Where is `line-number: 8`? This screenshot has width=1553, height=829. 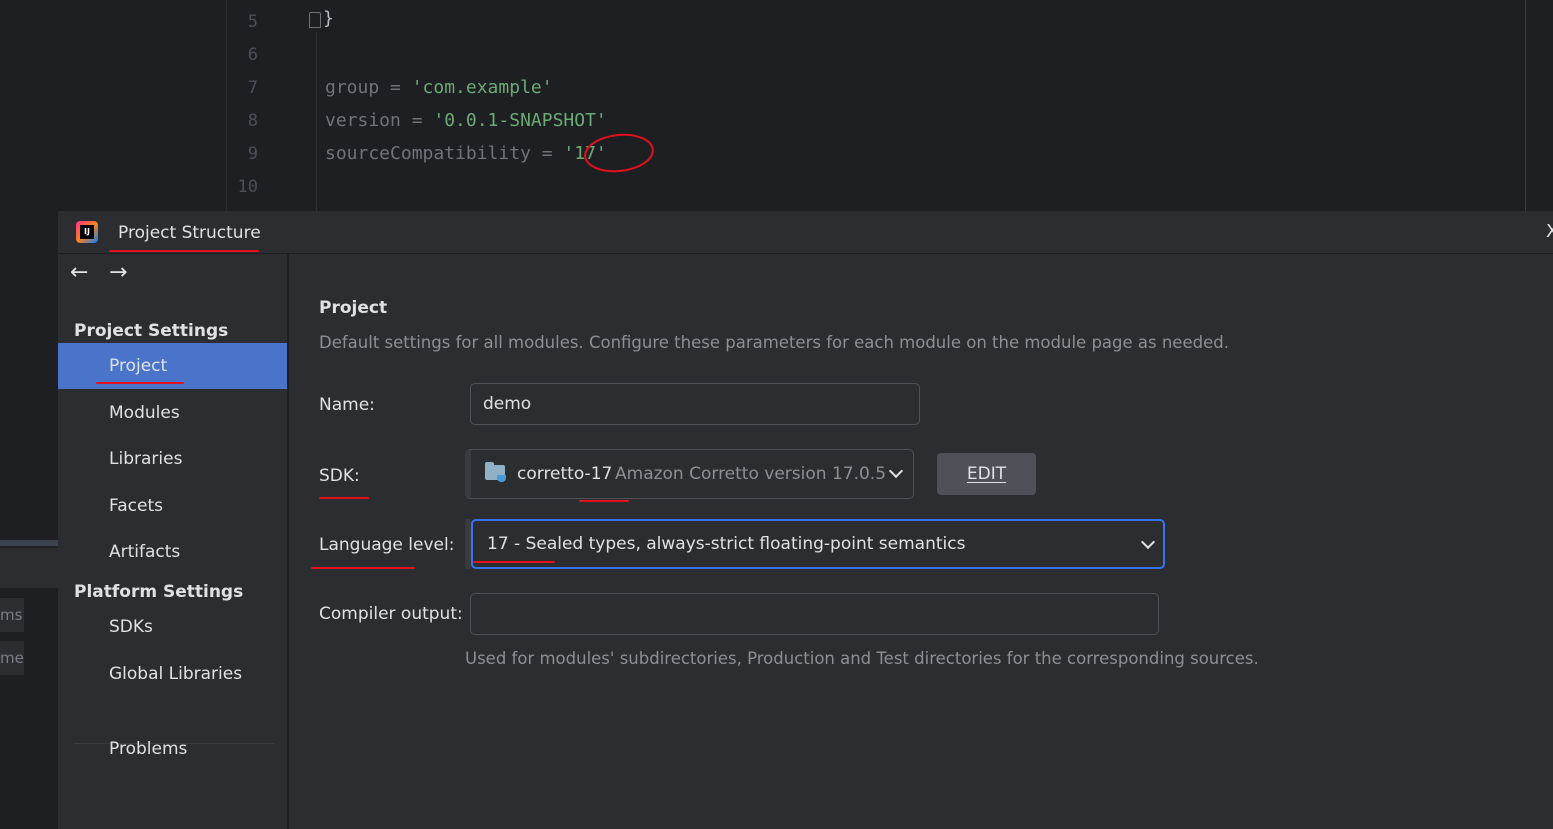 line-number: 8 is located at coordinates (252, 121).